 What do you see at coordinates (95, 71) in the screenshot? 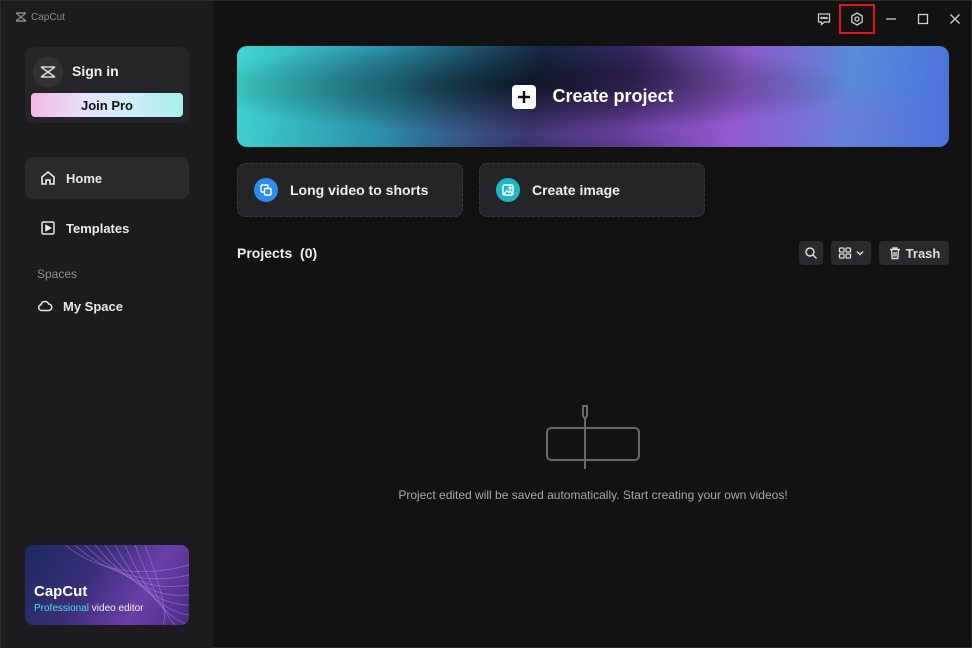
I see `sign-in-link: Sign in` at bounding box center [95, 71].